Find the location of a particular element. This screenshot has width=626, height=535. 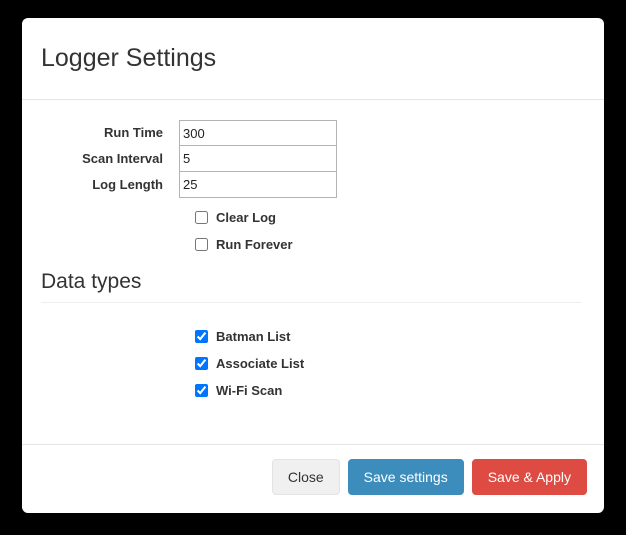

data-types-group: Batman List Associate List Wi-Fi Scan is located at coordinates (313, 363).